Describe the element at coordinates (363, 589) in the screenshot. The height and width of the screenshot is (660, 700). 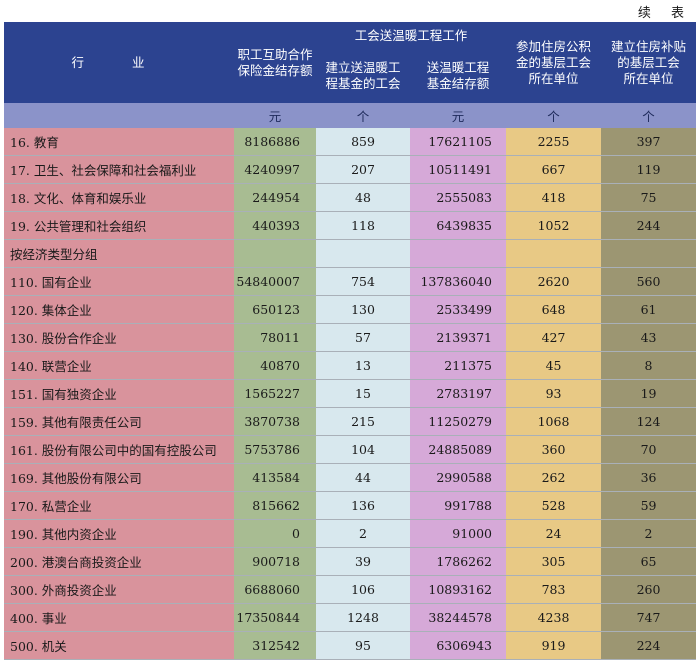
I see `cell-col2: 106` at that location.